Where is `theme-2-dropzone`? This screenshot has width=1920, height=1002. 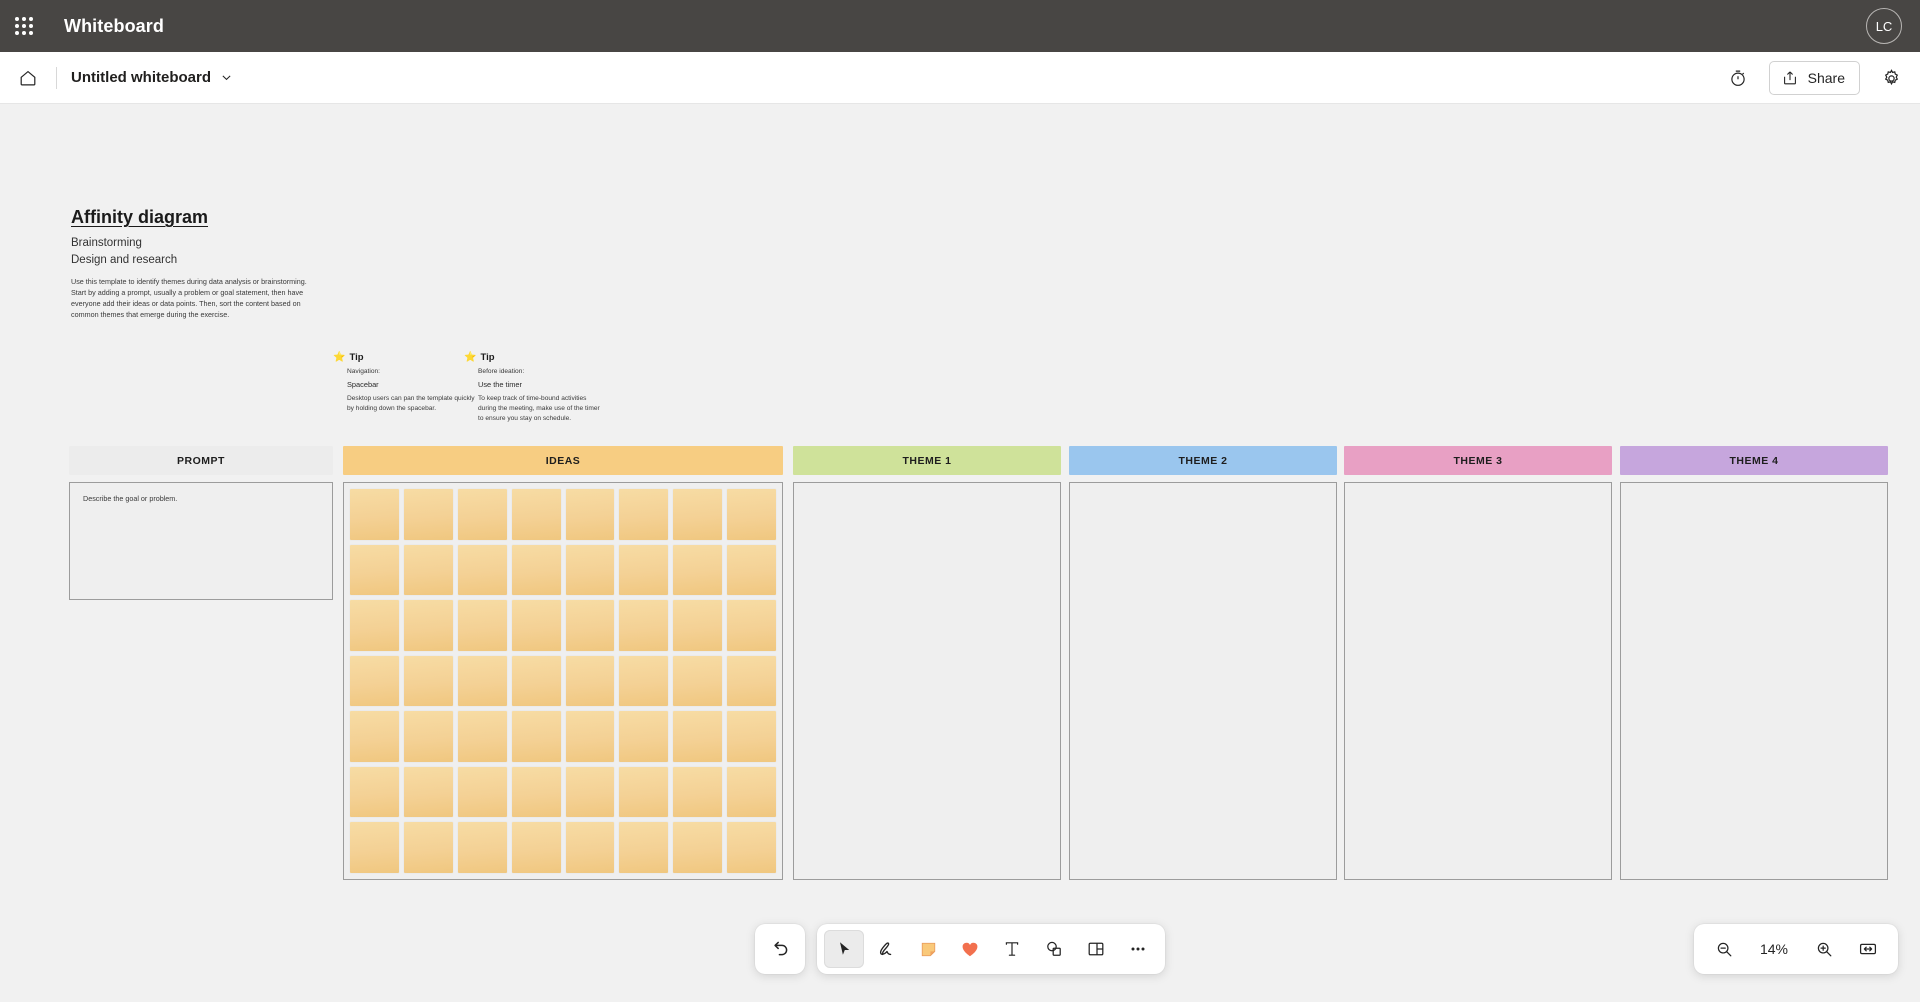
theme-2-dropzone is located at coordinates (1203, 681).